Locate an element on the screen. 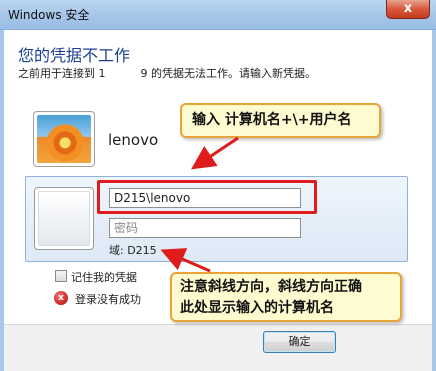  remember-credentials-label: 记住我的凭据 is located at coordinates (104, 277).